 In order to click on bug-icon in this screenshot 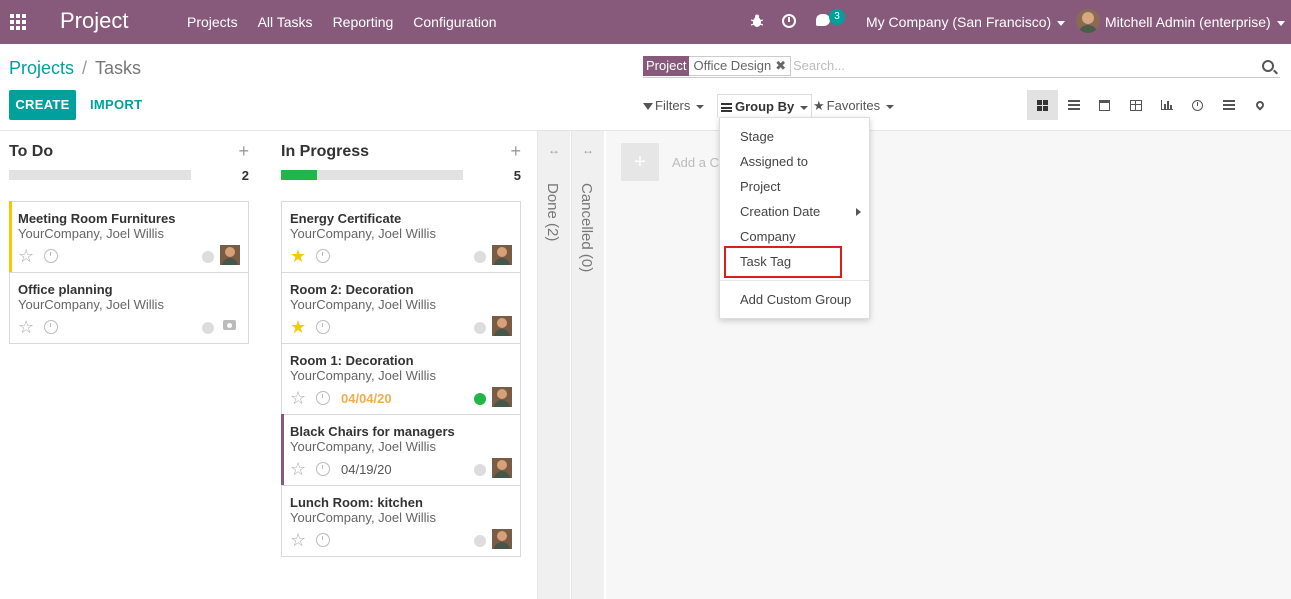, I will do `click(757, 21)`.